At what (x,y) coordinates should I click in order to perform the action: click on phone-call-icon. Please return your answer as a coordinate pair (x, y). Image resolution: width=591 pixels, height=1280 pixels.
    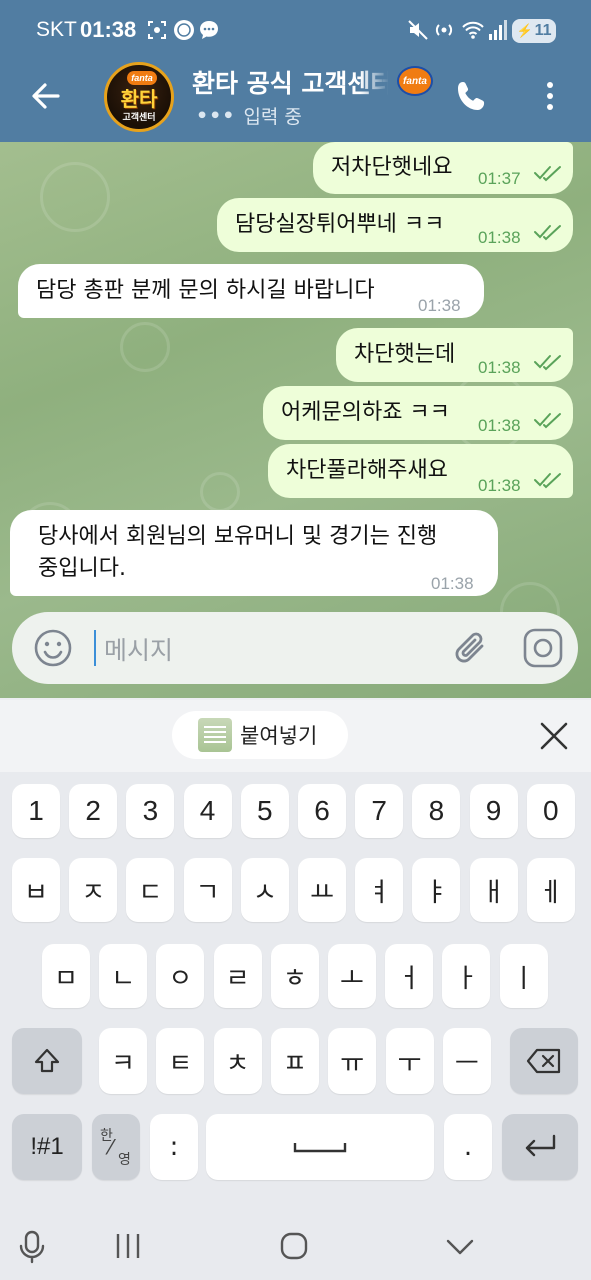
    Looking at the image, I should click on (472, 96).